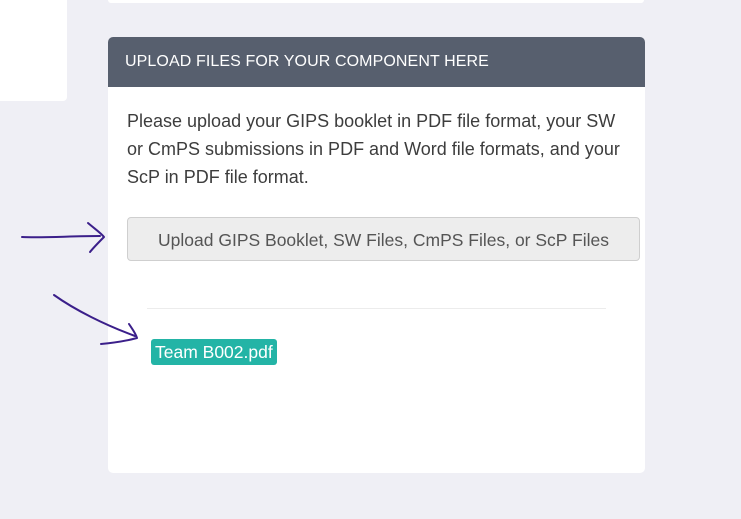 The image size is (741, 519). Describe the element at coordinates (33, 50) in the screenshot. I see `left-card` at that location.